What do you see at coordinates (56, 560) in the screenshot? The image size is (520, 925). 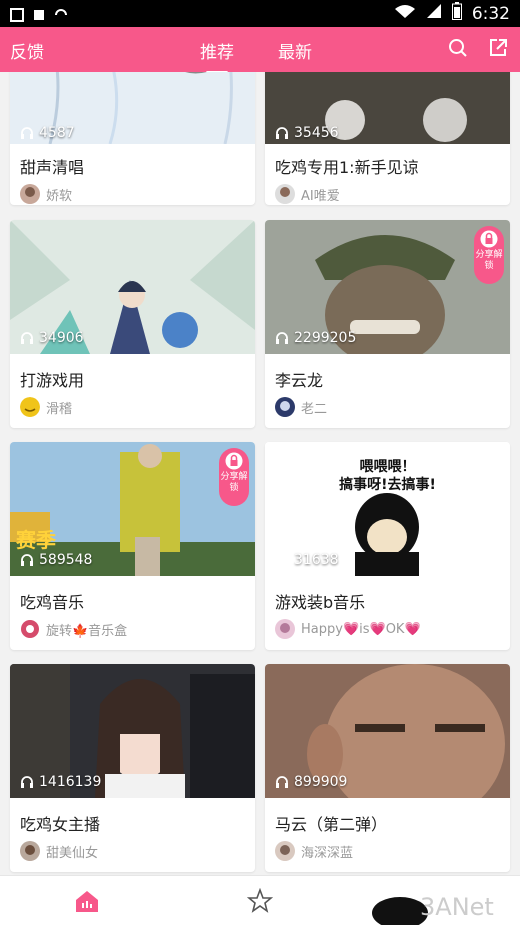 I see `play-count: 589548` at bounding box center [56, 560].